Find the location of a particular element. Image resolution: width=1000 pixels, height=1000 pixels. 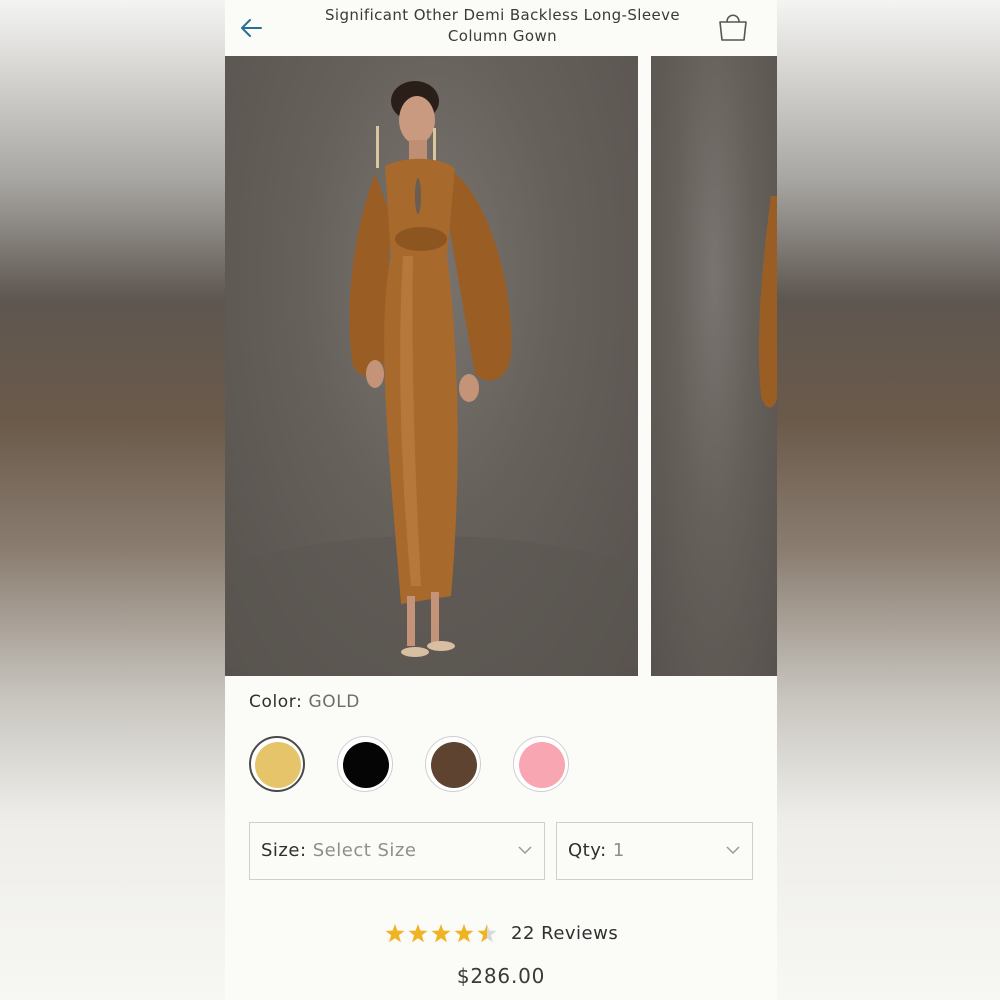

size-value: Select Size is located at coordinates (364, 850).